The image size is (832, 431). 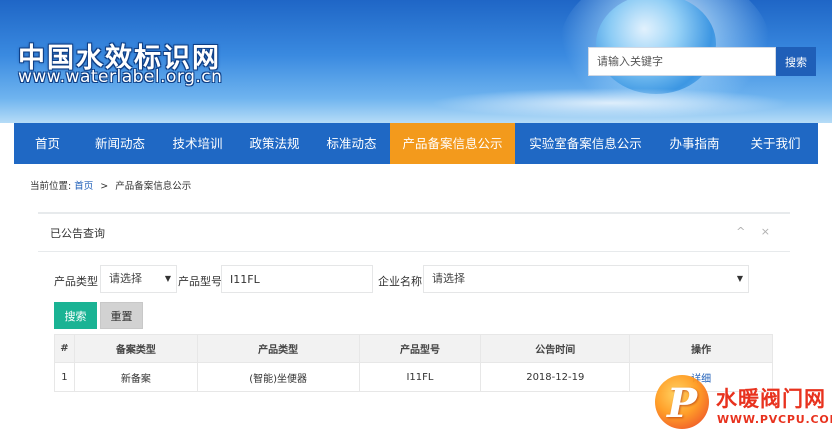 I want to click on cell-date: 2018-12-19, so click(x=555, y=377).